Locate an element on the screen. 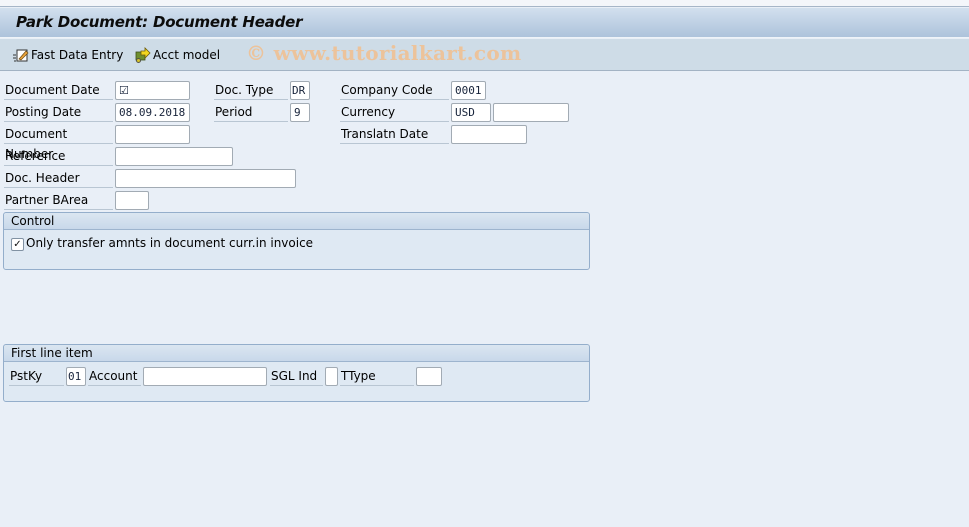 This screenshot has height=527, width=969. fast-data-entry-button: Fast Data Entry is located at coordinates (68, 55).